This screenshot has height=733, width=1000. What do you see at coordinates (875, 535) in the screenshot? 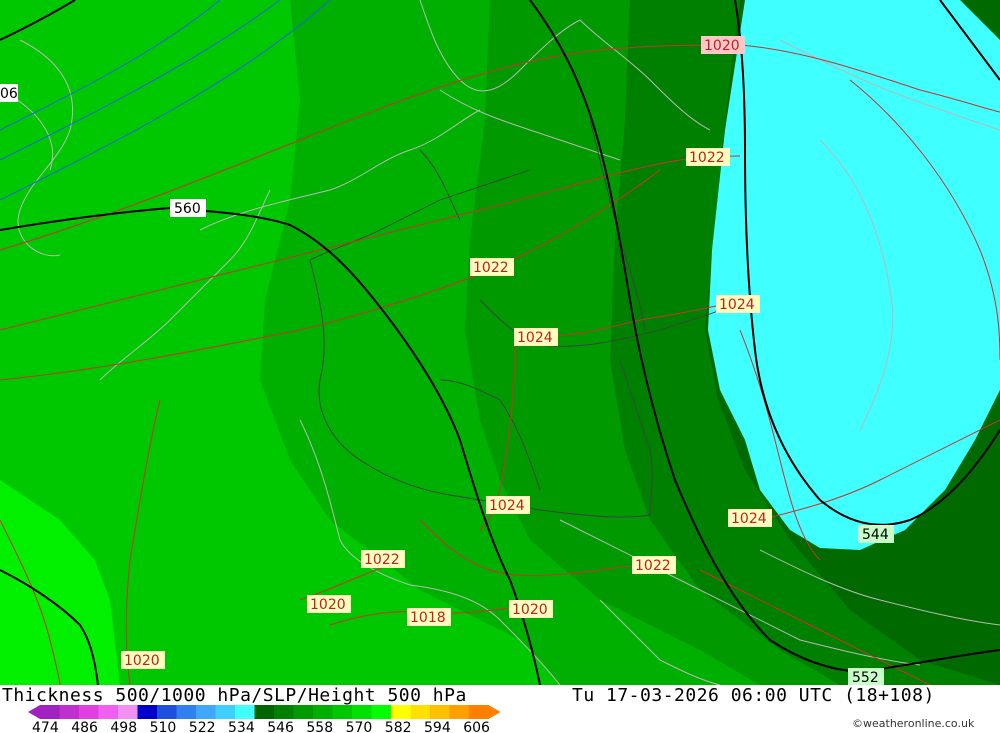
I see `label-height-544: 544` at bounding box center [875, 535].